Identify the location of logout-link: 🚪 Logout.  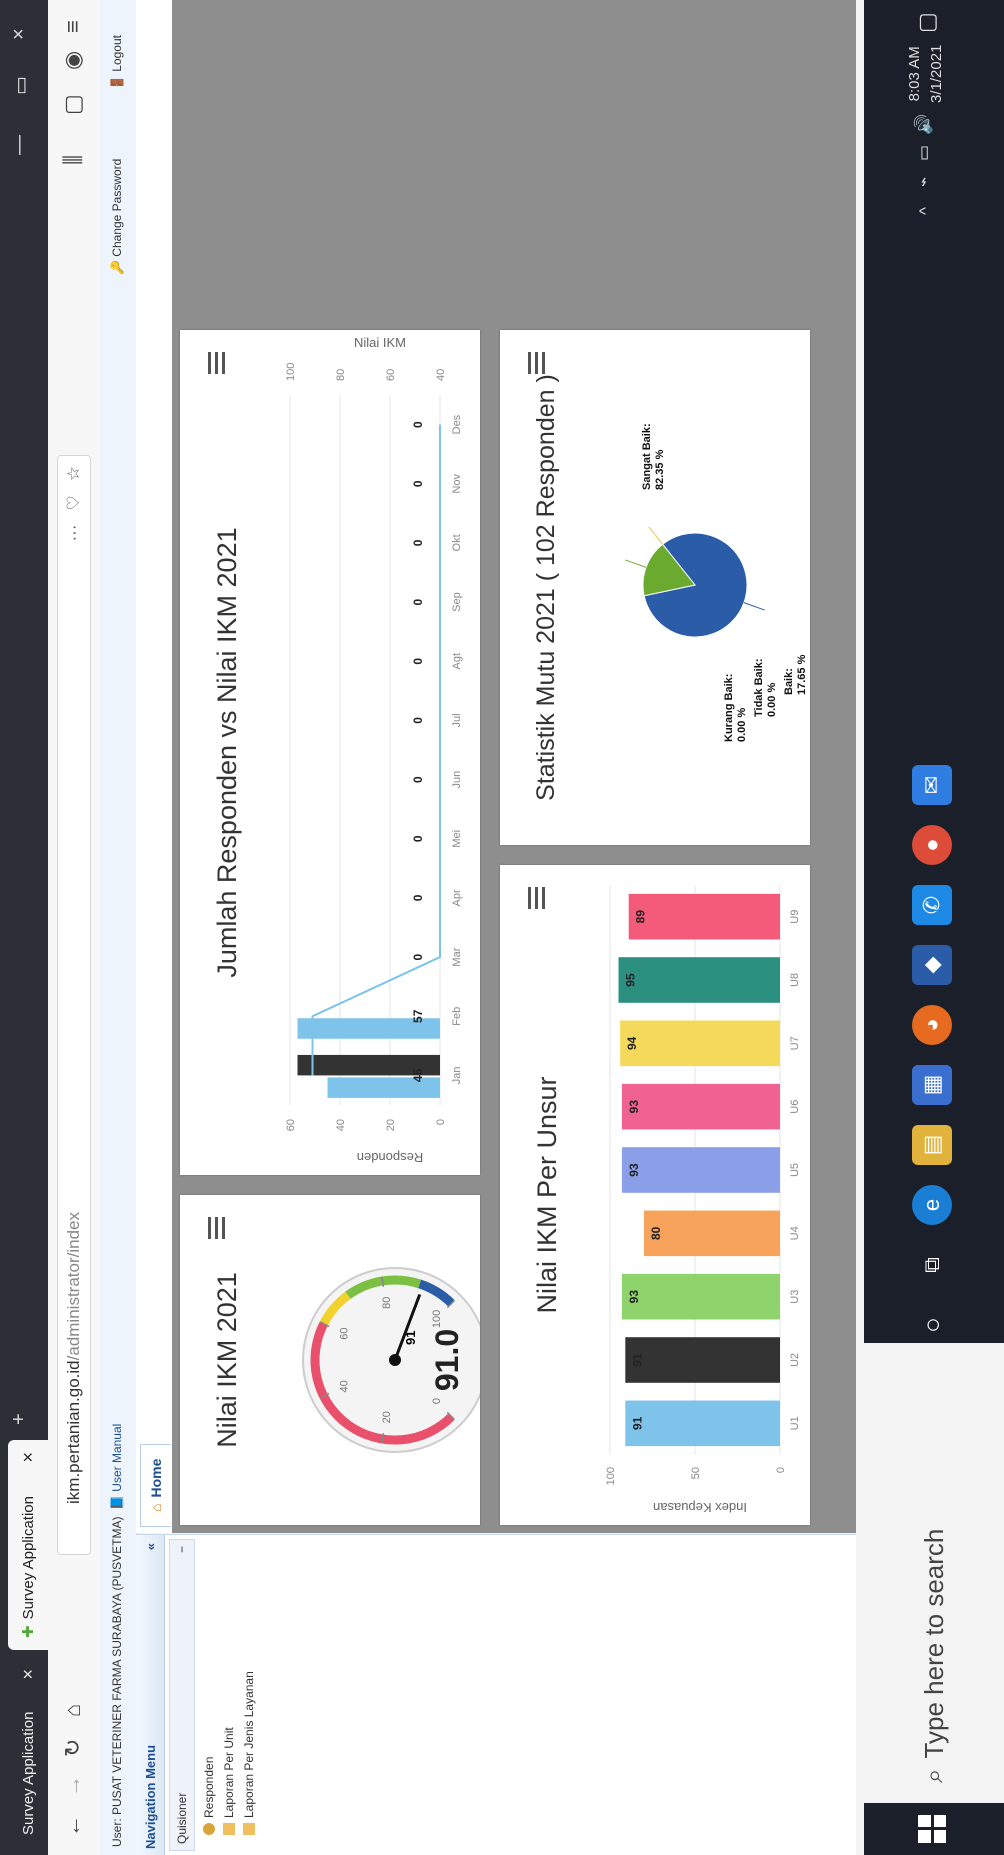
(117, 62).